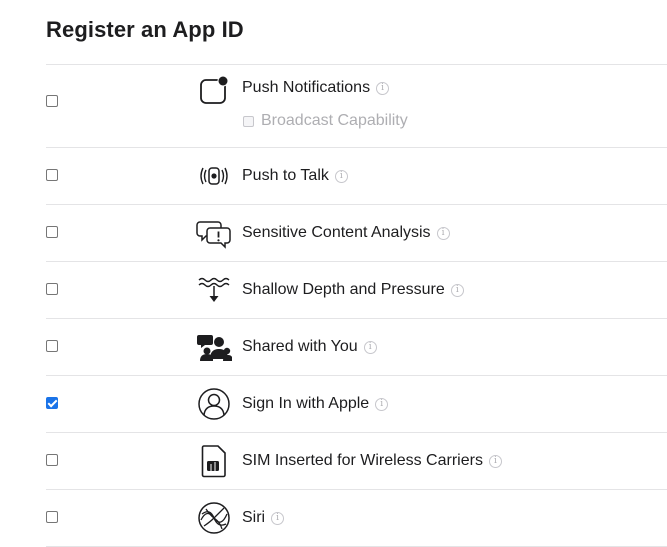 This screenshot has width=667, height=547. I want to click on capability-row-shared-with-you: Shared with You i, so click(356, 347).